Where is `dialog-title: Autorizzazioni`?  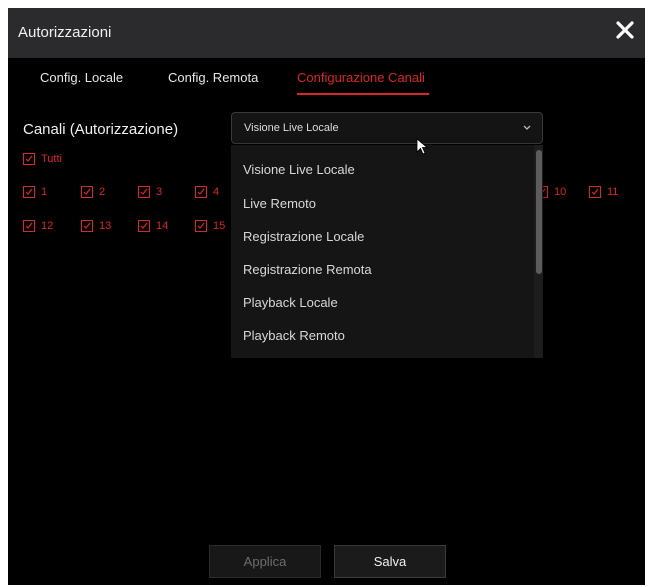
dialog-title: Autorizzazioni is located at coordinates (65, 32).